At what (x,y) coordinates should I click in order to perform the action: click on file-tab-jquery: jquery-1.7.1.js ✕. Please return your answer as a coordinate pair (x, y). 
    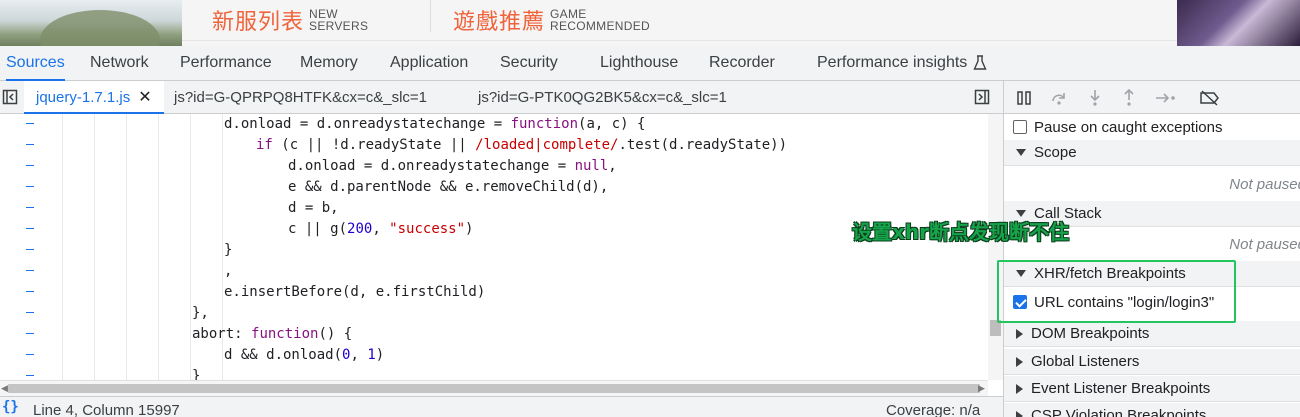
    Looking at the image, I should click on (94, 97).